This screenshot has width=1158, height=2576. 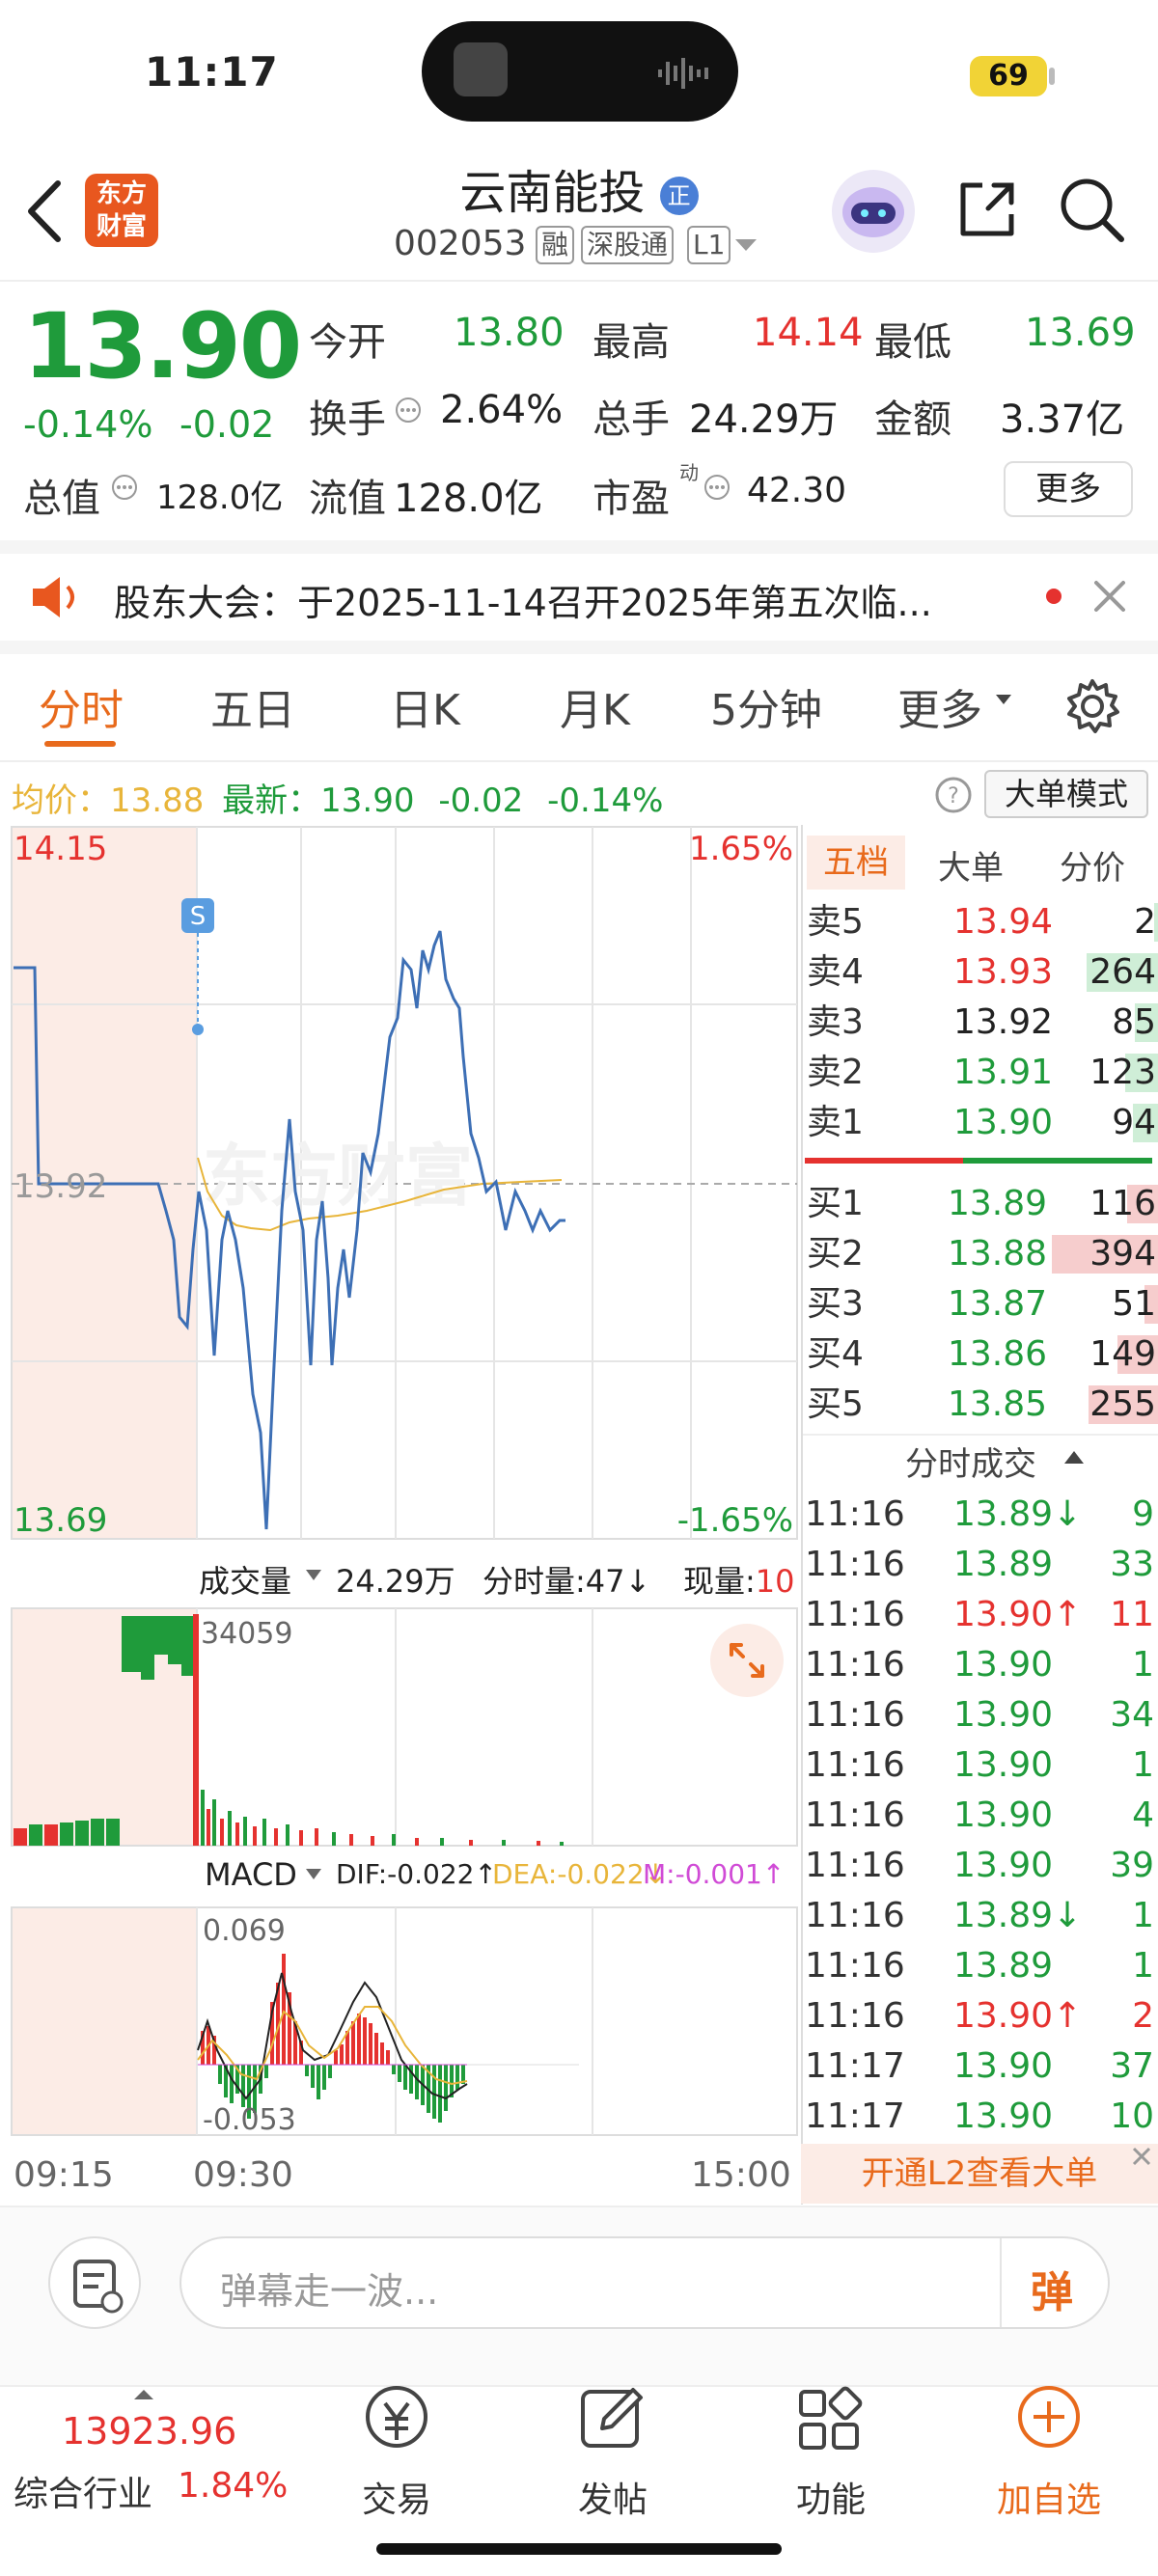 I want to click on index-pct: 1.84%, so click(x=233, y=2486).